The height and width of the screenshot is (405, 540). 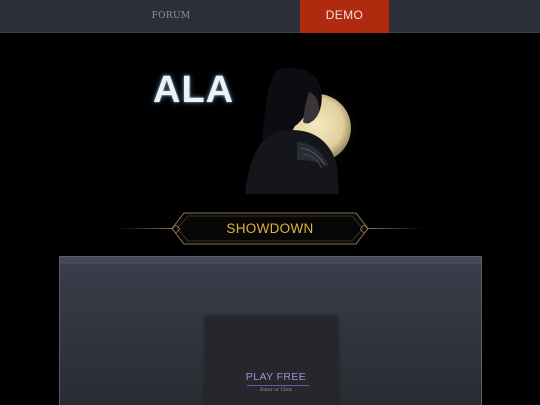 I want to click on showdown-banner: SHOWDOWN, so click(x=270, y=228).